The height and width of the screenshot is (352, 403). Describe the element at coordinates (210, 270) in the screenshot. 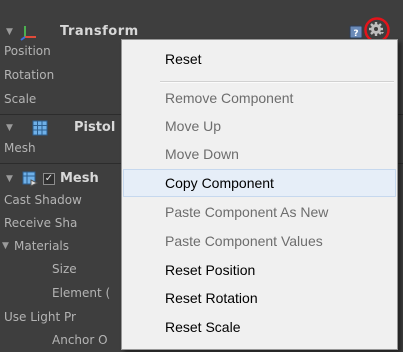

I see `menu-item-label: Reset Position` at that location.